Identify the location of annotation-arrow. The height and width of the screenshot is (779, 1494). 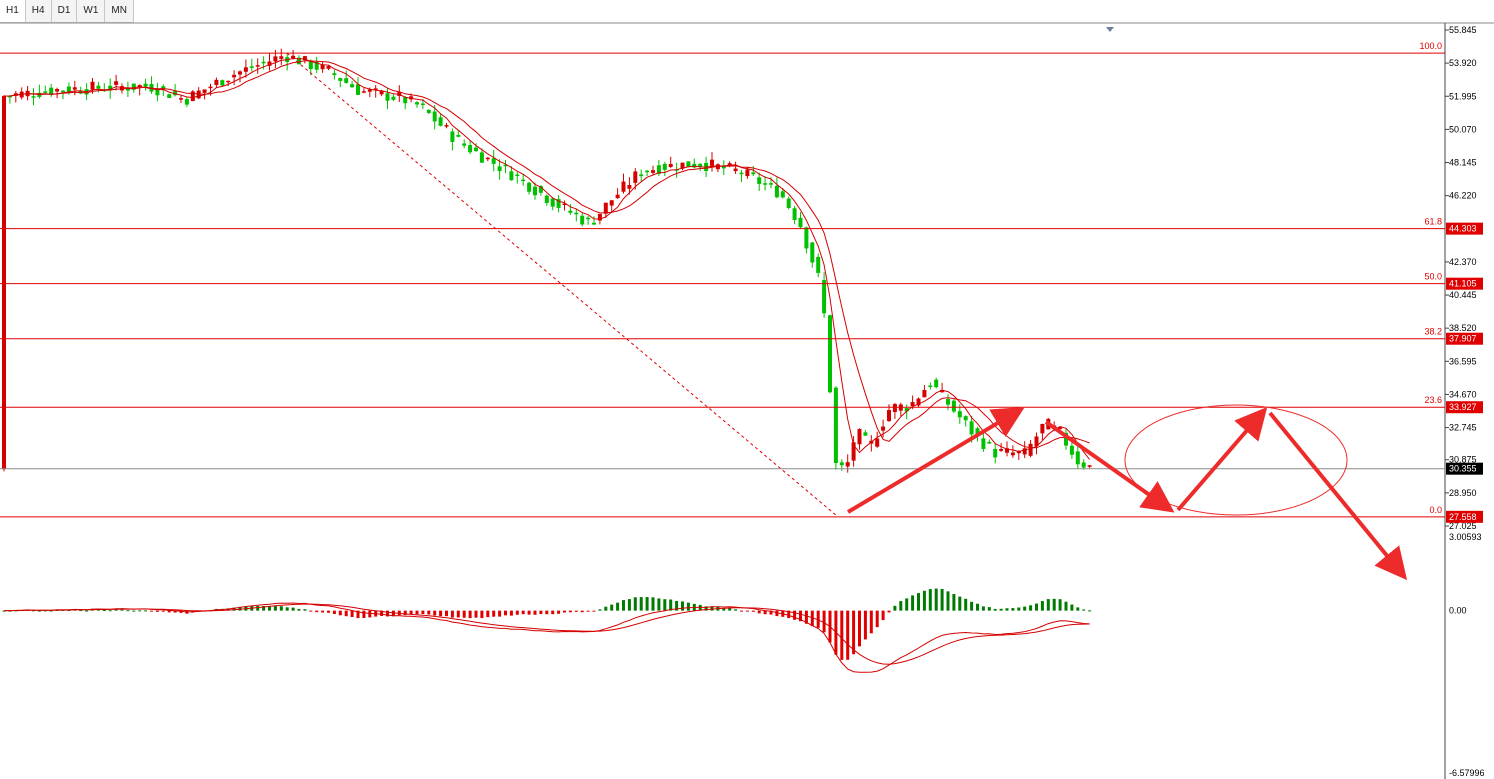
(1338, 496).